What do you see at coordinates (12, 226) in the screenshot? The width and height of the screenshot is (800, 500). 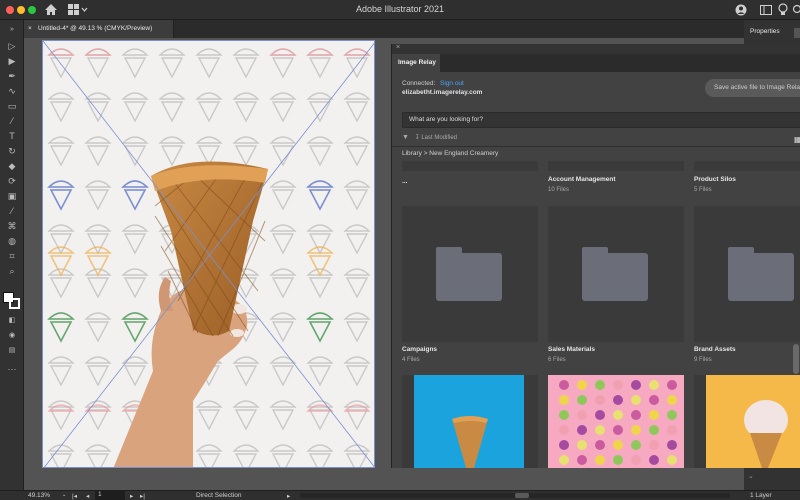 I see `blend-tool-icon: ⌘` at bounding box center [12, 226].